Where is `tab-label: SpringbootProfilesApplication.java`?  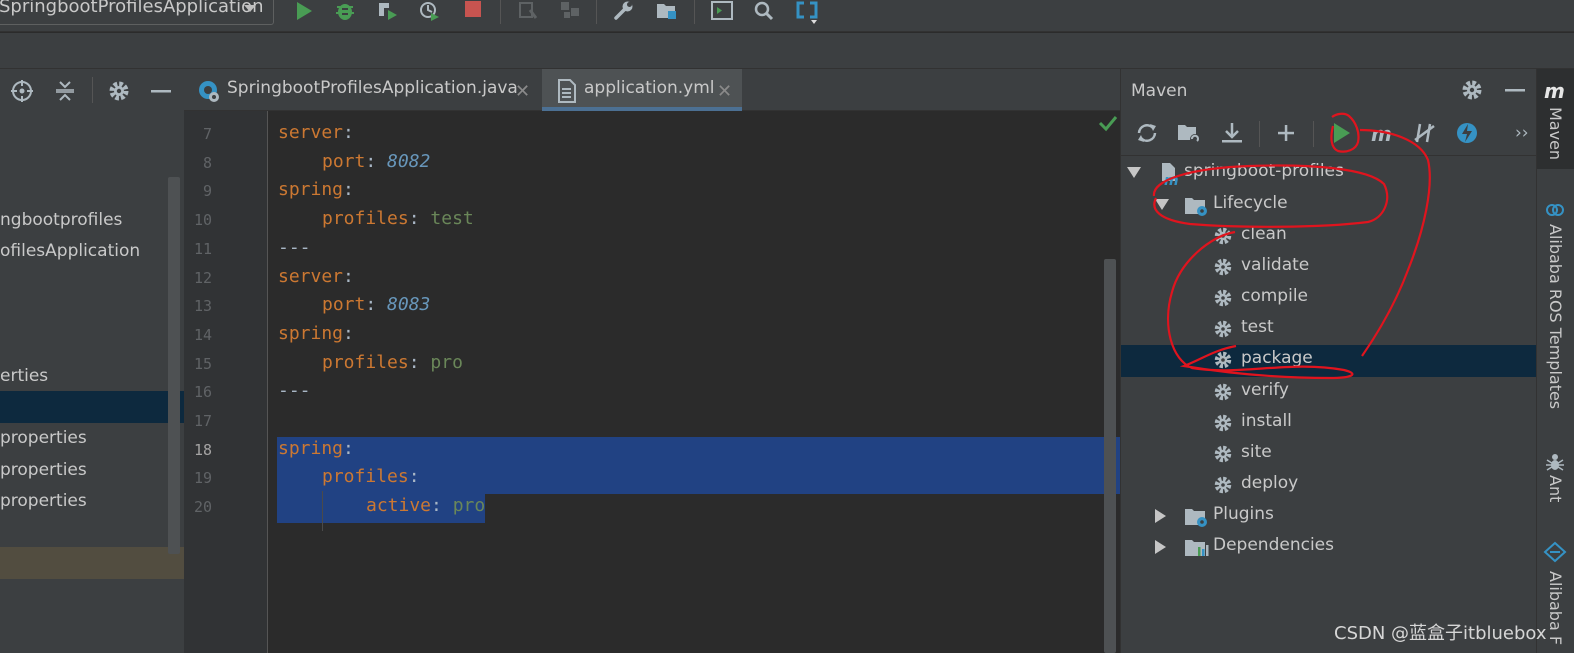
tab-label: SpringbootProfilesApplication.java is located at coordinates (372, 88).